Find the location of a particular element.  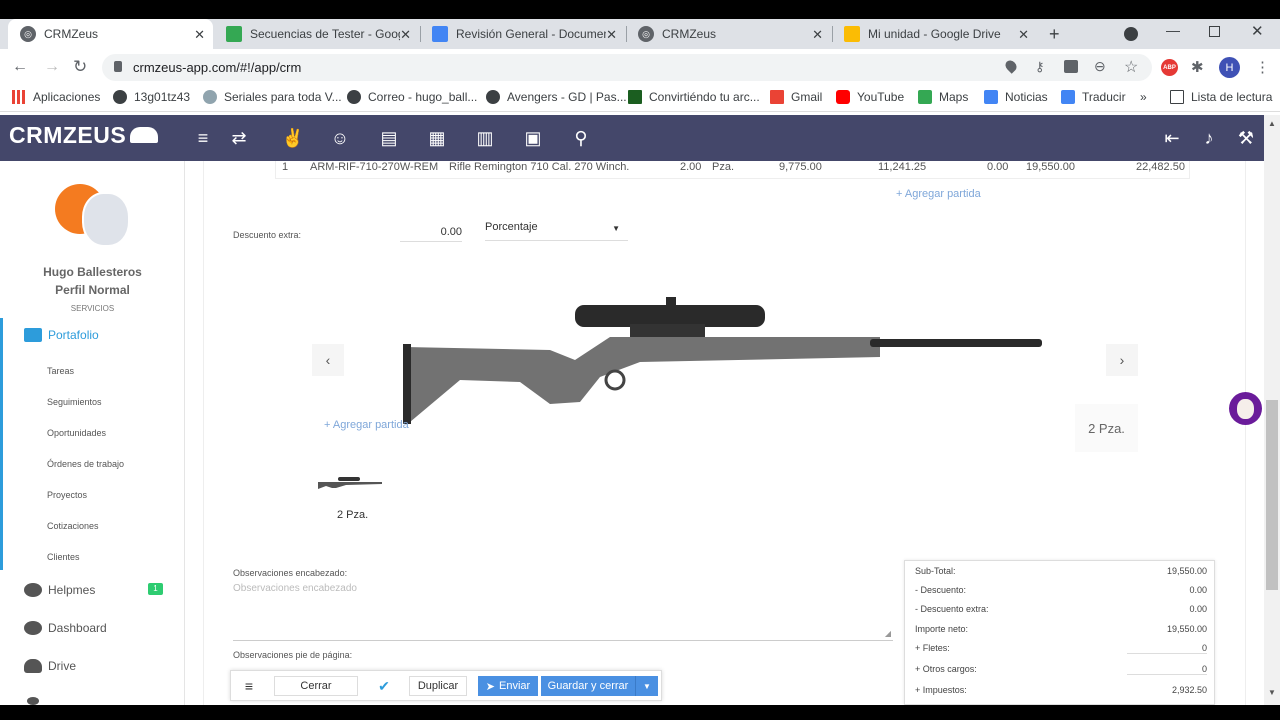

checkmark-button: ✔ is located at coordinates (384, 686).